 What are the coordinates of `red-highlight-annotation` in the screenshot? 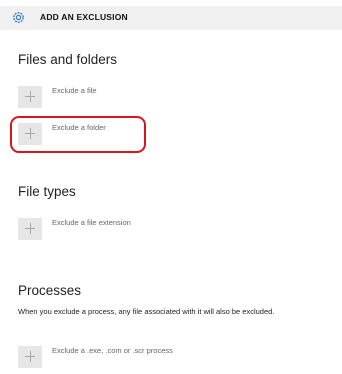 It's located at (78, 134).